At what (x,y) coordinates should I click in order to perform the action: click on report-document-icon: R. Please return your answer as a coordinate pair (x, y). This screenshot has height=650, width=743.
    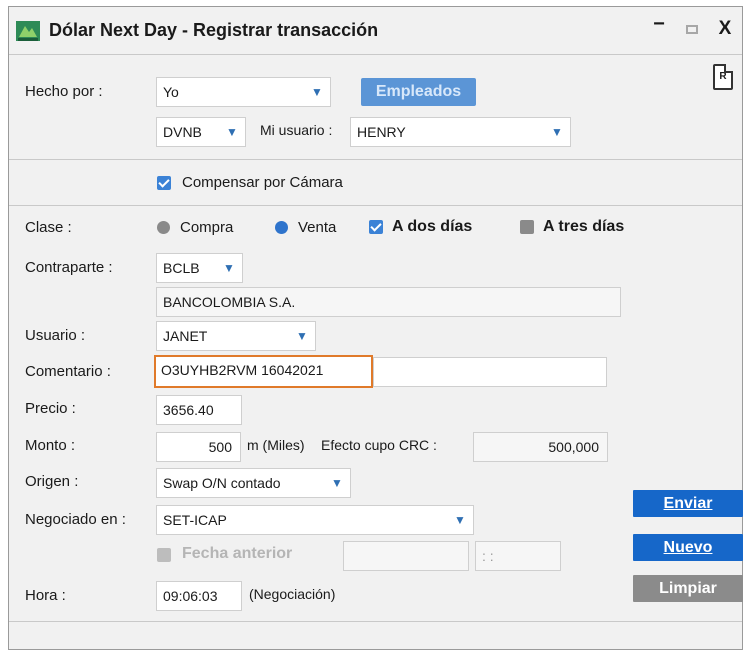
    Looking at the image, I should click on (723, 77).